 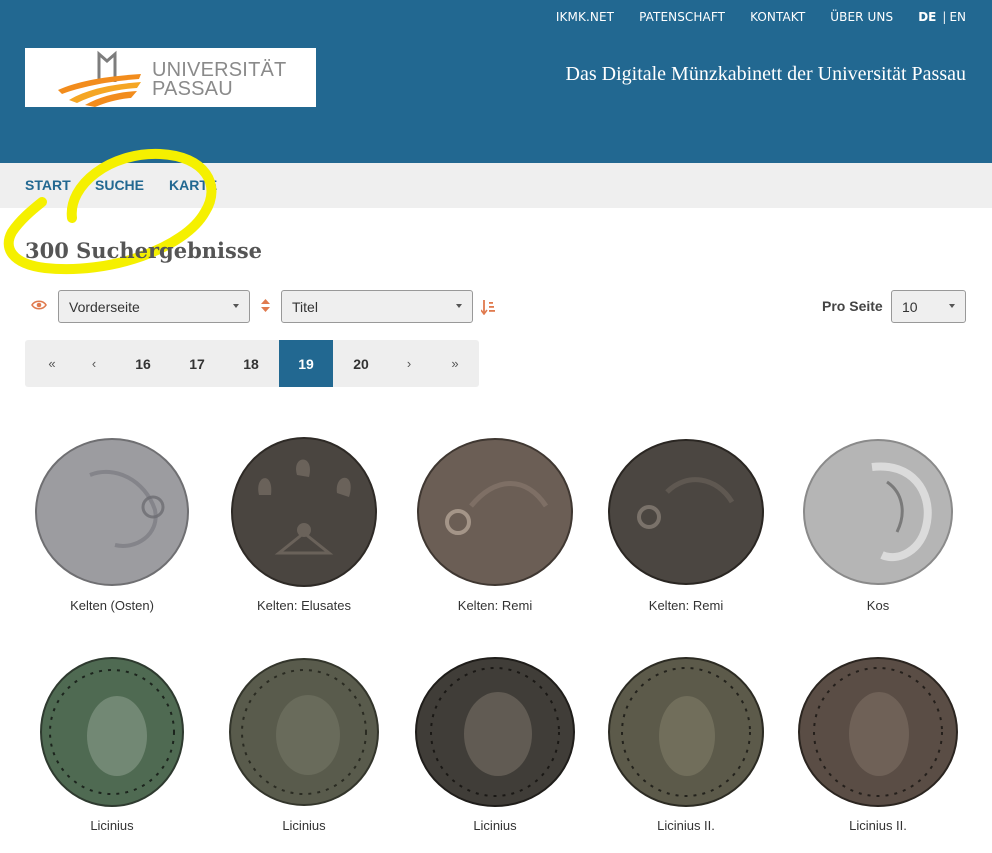 I want to click on coin-card: Kelten (Osten), so click(x=112, y=522).